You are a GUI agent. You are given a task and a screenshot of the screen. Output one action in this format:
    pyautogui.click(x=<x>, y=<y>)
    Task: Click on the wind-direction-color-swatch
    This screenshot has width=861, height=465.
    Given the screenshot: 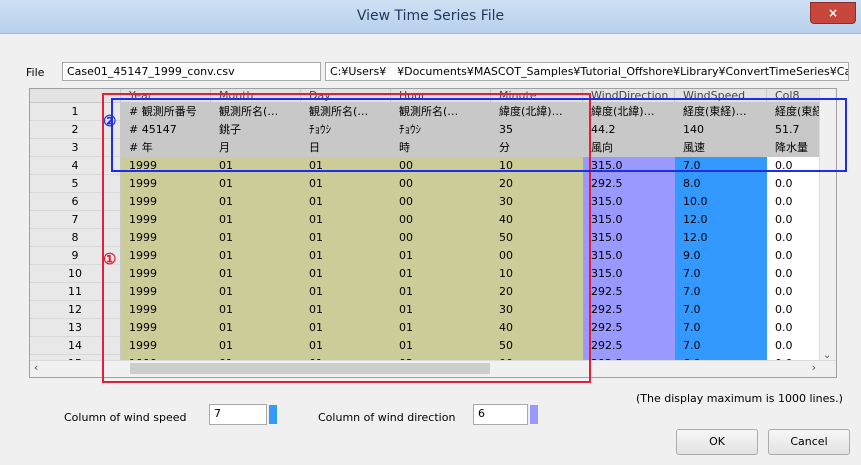 What is the action you would take?
    pyautogui.click(x=534, y=414)
    